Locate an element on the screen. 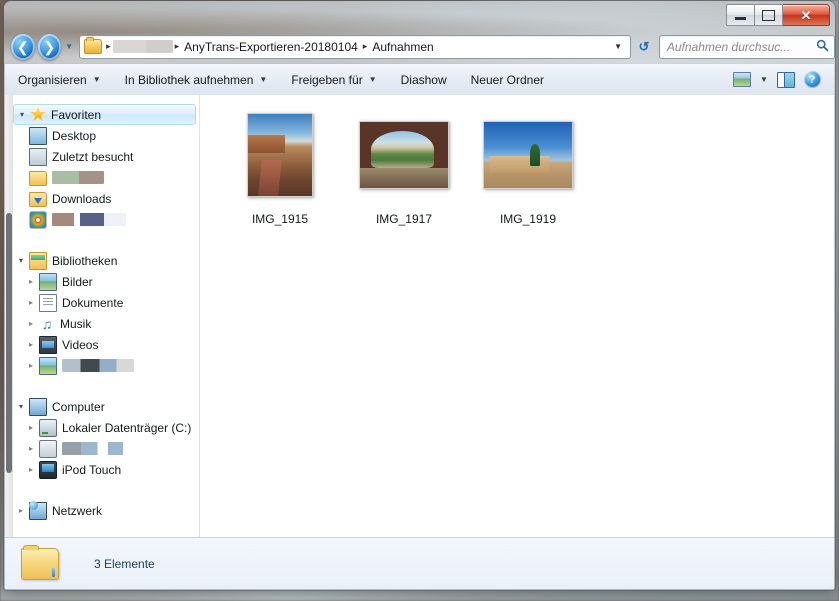 This screenshot has width=839, height=601. sidebar-scrollbar-thumb is located at coordinates (9, 343).